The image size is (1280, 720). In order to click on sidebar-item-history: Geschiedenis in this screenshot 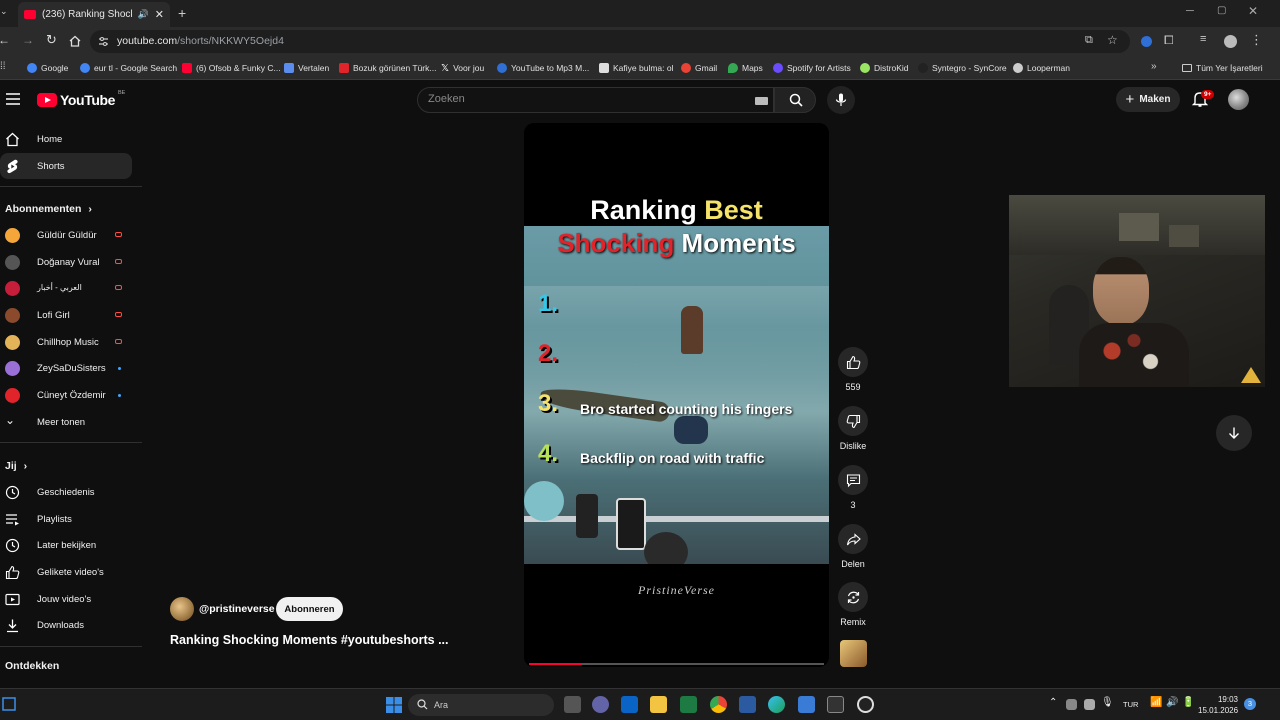, I will do `click(66, 492)`.